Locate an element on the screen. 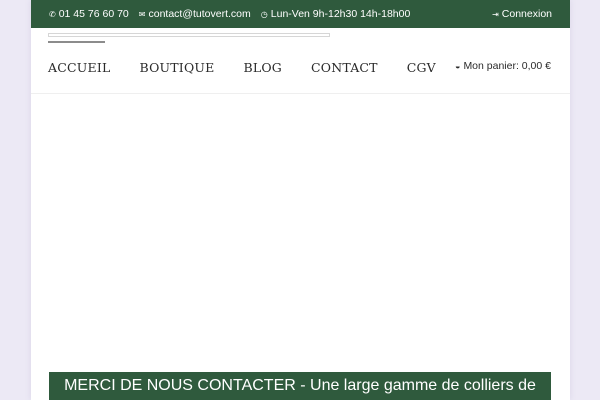  phone-link: ✆ 01 45 76 60 70 is located at coordinates (89, 14).